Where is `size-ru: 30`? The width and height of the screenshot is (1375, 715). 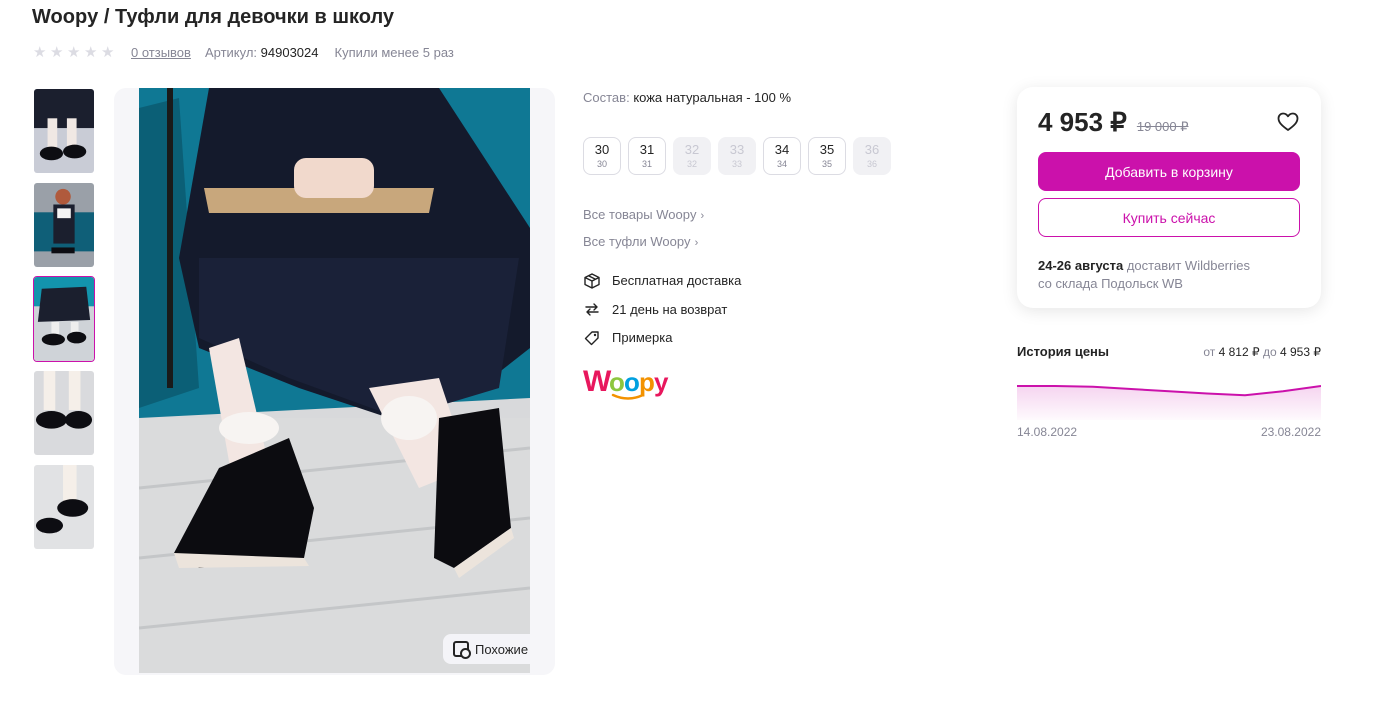
size-ru: 30 is located at coordinates (601, 163).